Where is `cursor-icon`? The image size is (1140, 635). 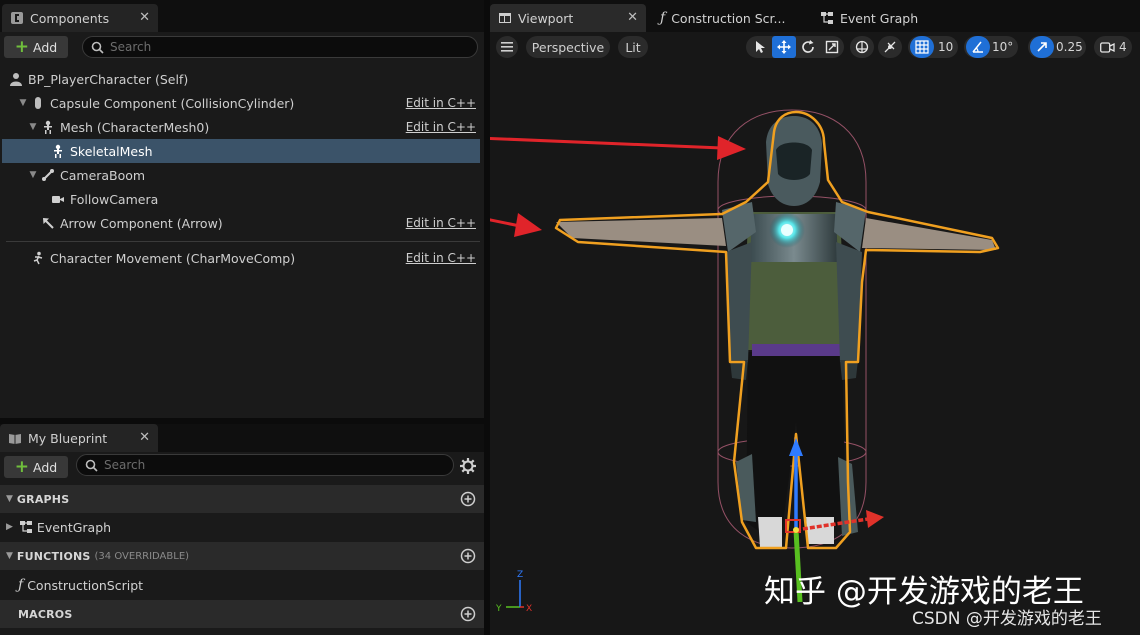
cursor-icon is located at coordinates (760, 47).